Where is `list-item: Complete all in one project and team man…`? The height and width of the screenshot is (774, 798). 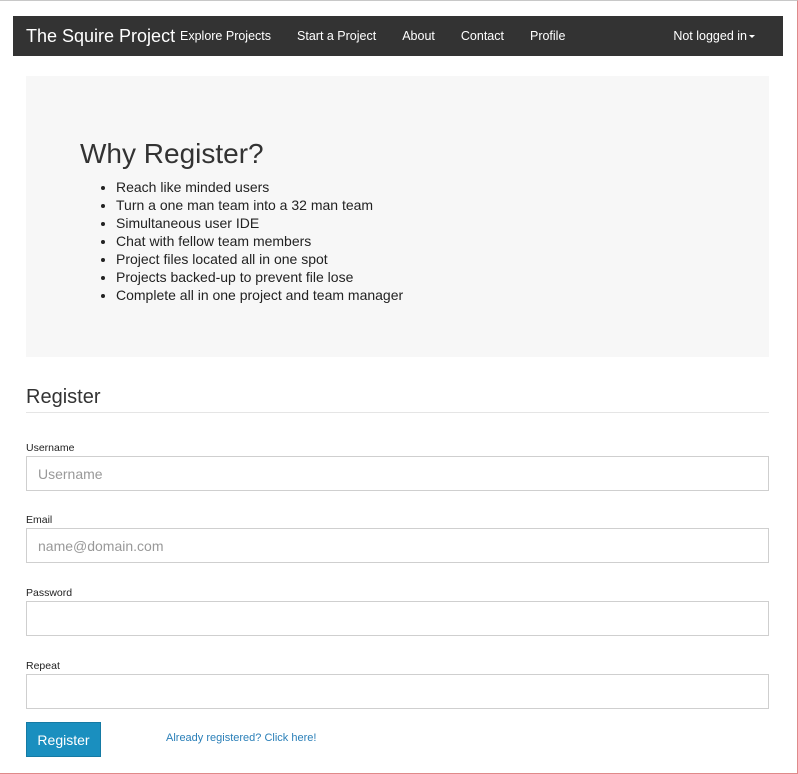
list-item: Complete all in one project and team man… is located at coordinates (259, 295).